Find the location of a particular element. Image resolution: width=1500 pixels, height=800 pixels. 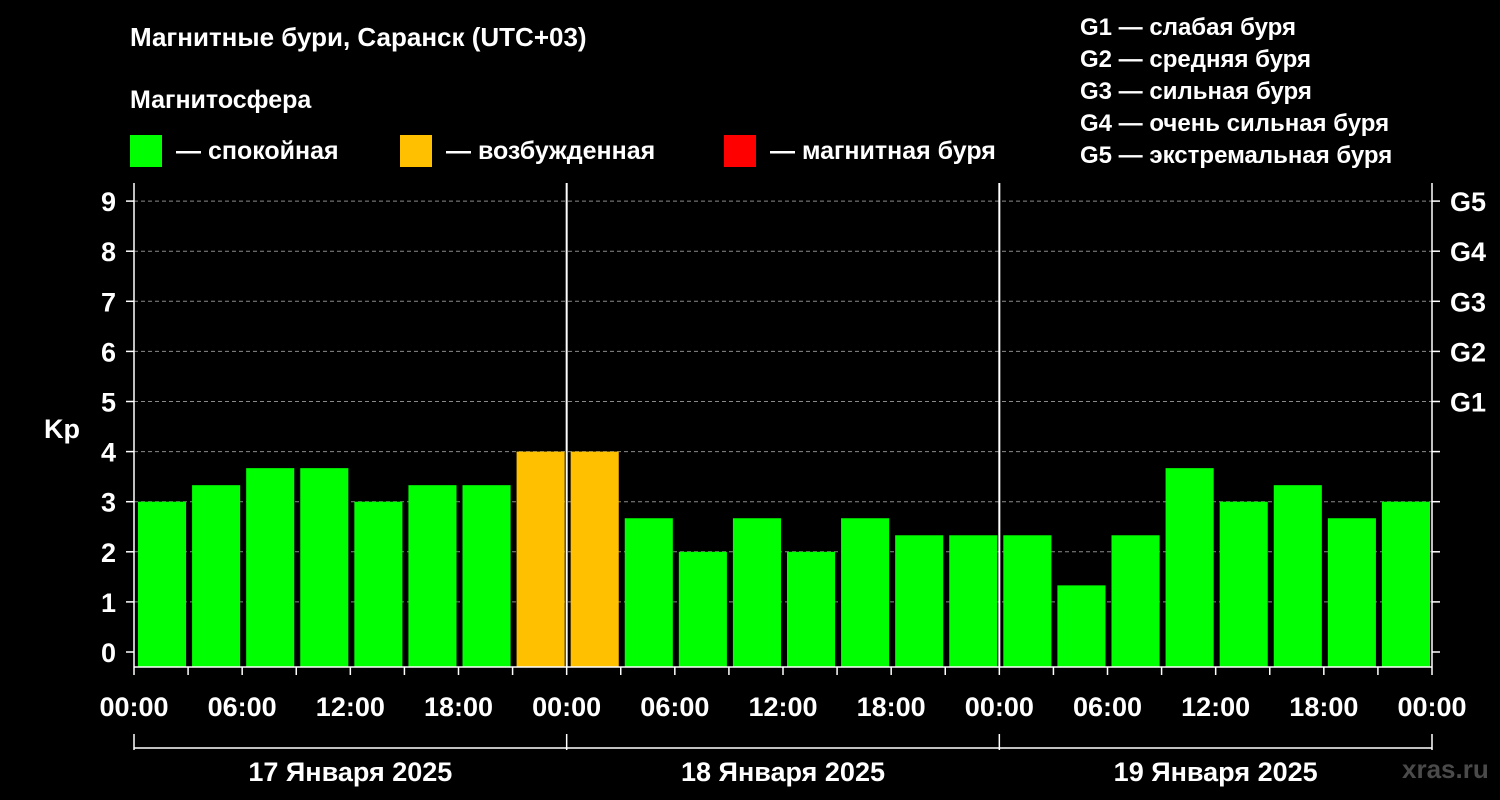

y-tick-label: 8 is located at coordinates (108, 252).